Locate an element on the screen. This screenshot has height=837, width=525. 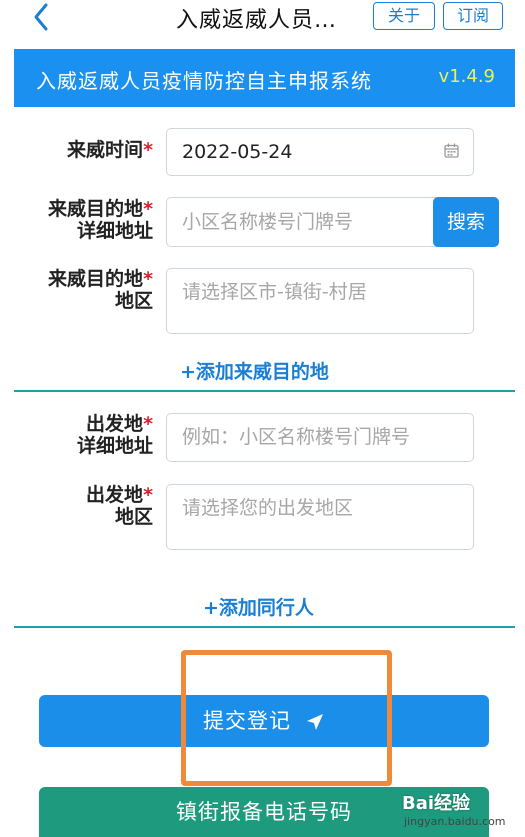
system-banner: 入威返威人员疫情防控自主申报系统 v1.4.9 is located at coordinates (264, 78).